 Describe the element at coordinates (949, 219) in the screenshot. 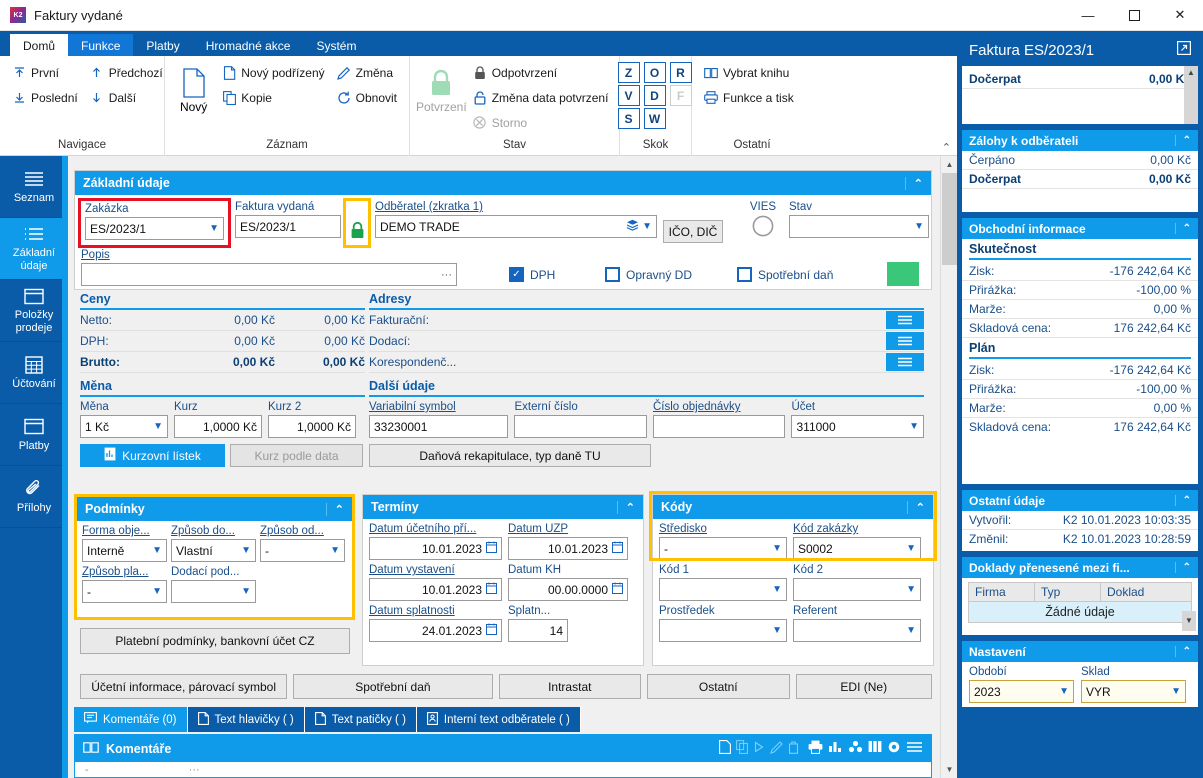

I see `scroll-thumb` at that location.